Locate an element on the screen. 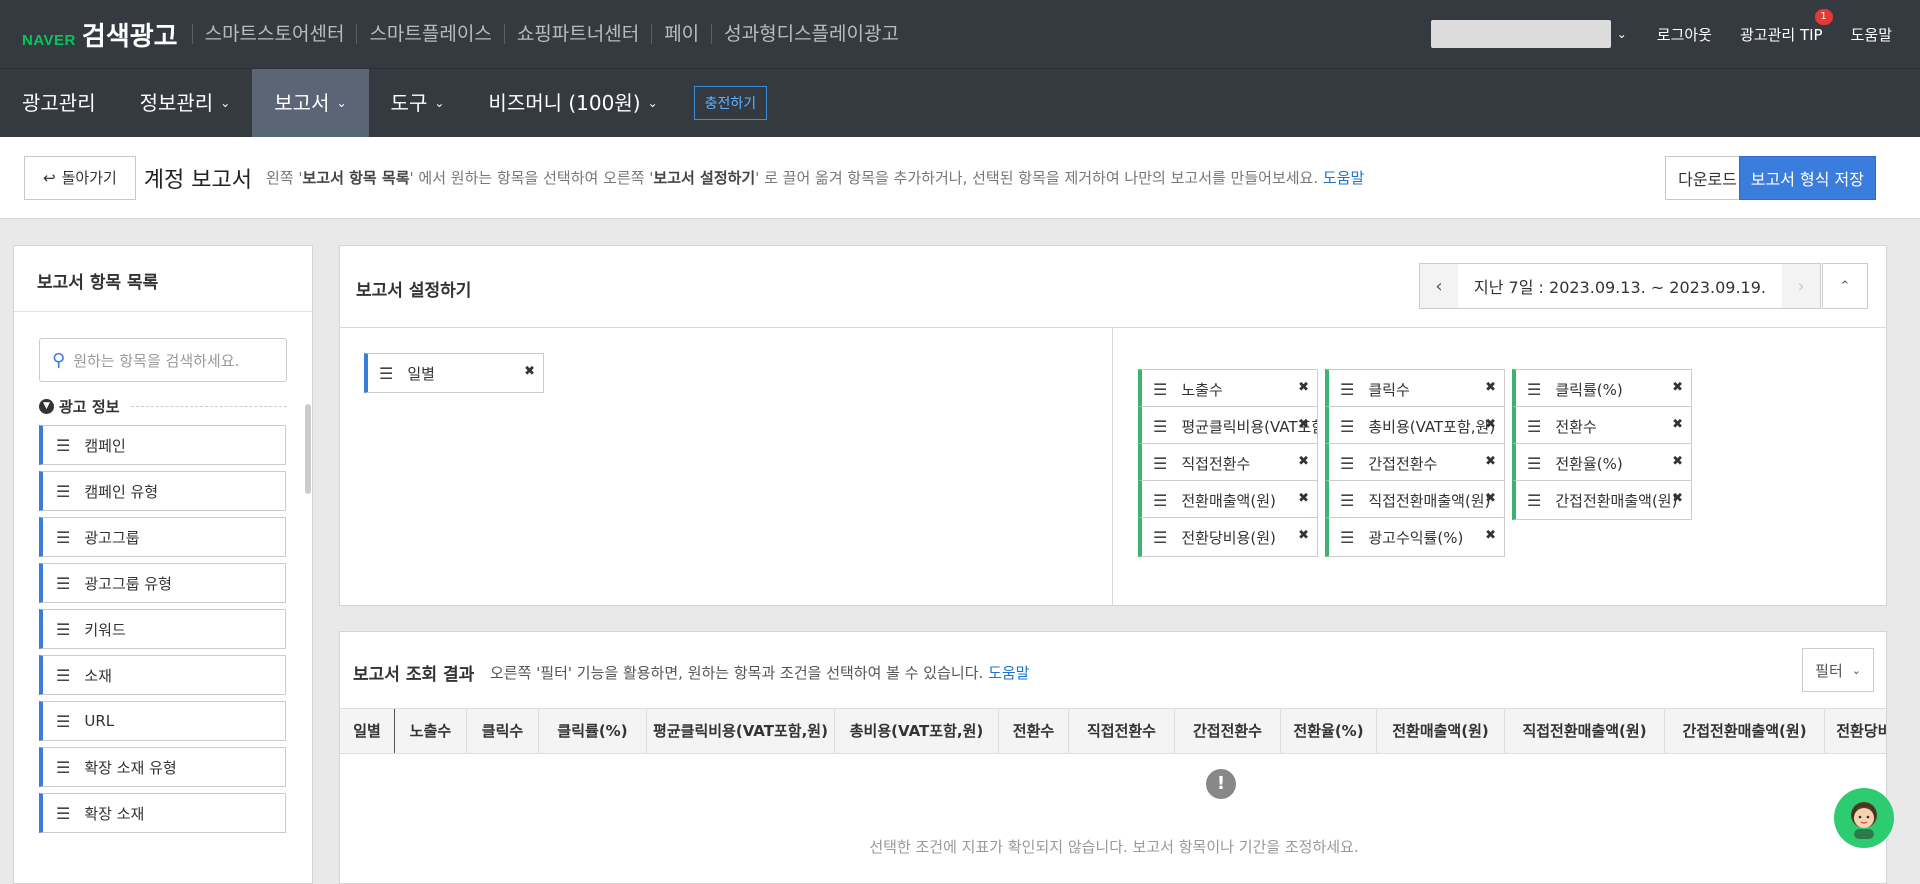  selected-metric-item: ☰ 직접전환매출액(원) ✖ is located at coordinates (1415, 500).